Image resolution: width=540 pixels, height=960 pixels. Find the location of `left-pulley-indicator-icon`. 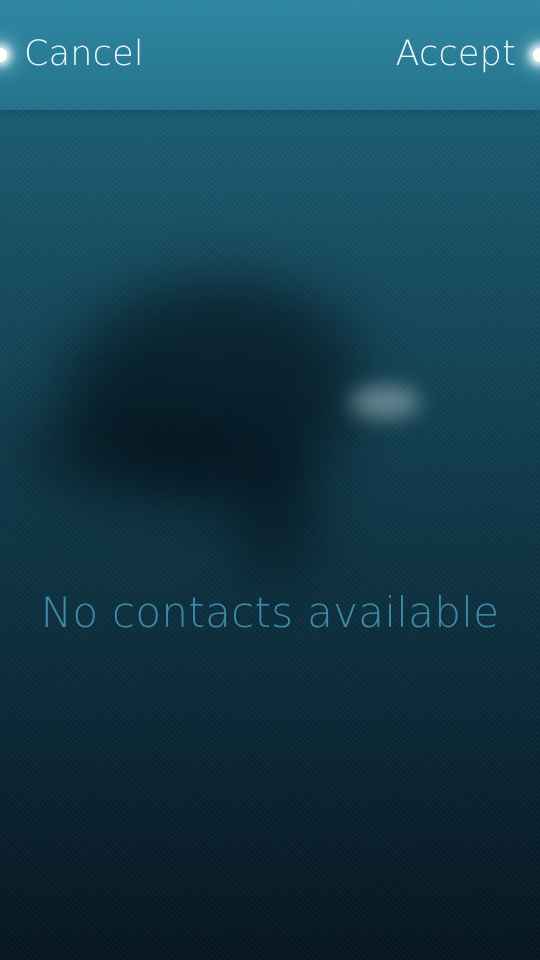

left-pulley-indicator-icon is located at coordinates (3, 55).